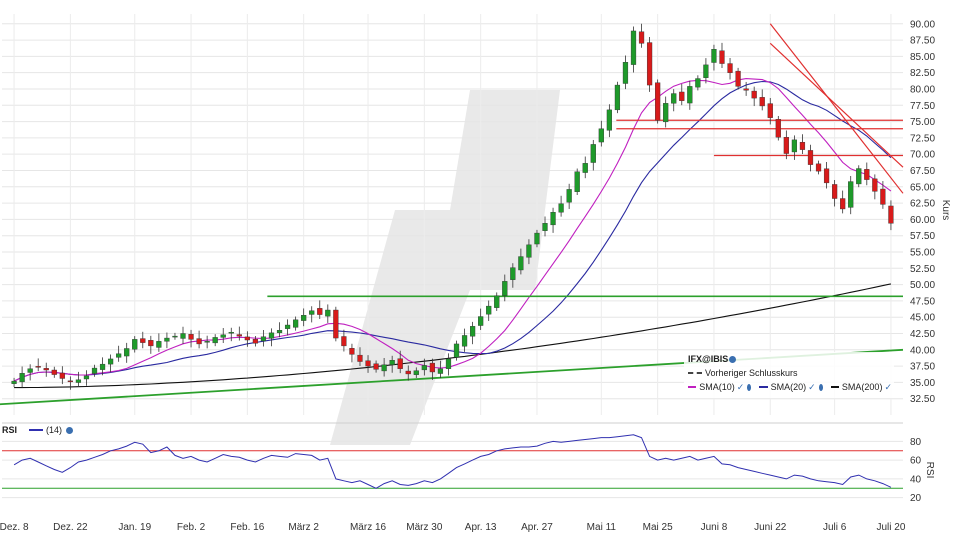  Describe the element at coordinates (537, 527) in the screenshot. I see `x-tick-label: Apr. 27` at that location.